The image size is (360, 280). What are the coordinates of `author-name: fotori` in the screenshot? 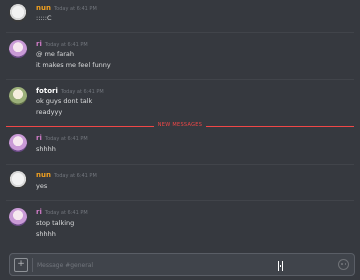 It's located at (47, 91).